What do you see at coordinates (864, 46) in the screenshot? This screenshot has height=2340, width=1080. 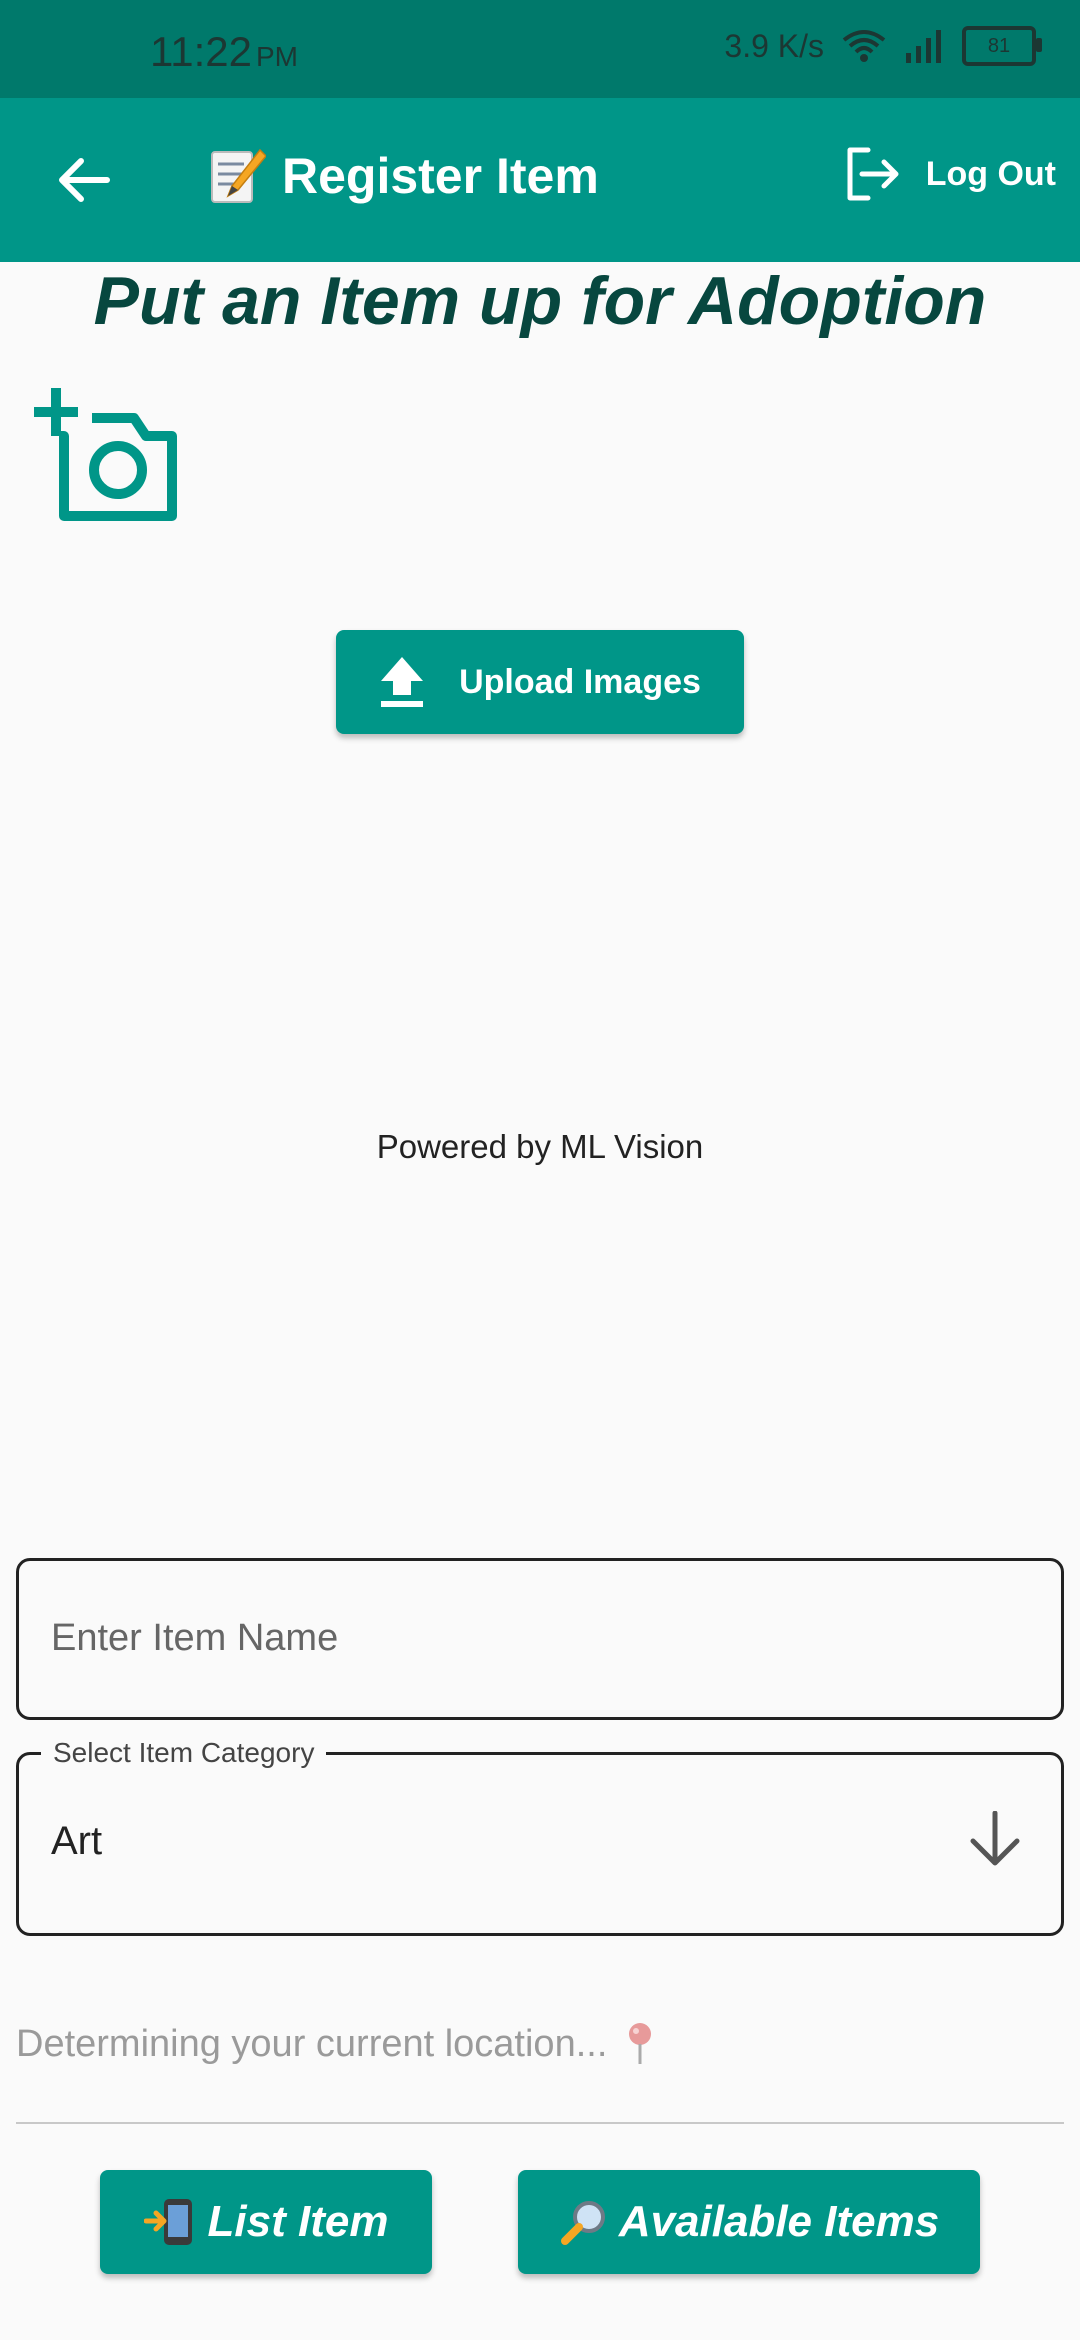 I see `wifi-icon` at bounding box center [864, 46].